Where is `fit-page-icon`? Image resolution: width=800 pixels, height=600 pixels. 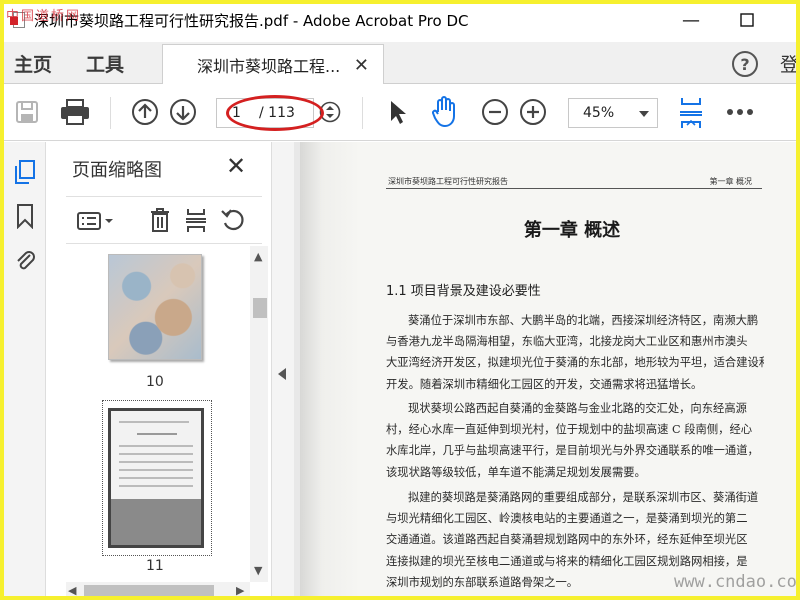 fit-page-icon is located at coordinates (691, 113).